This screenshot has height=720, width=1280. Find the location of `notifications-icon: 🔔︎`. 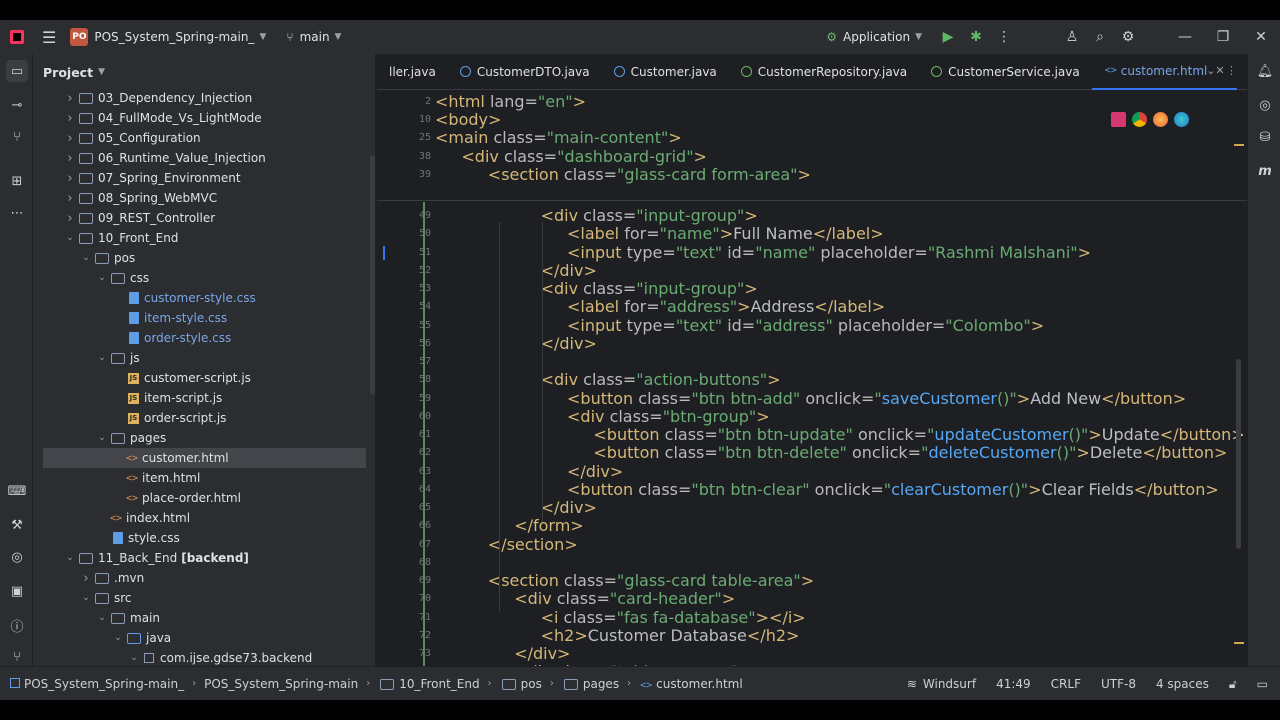

notifications-icon: 🔔︎ is located at coordinates (1265, 71).